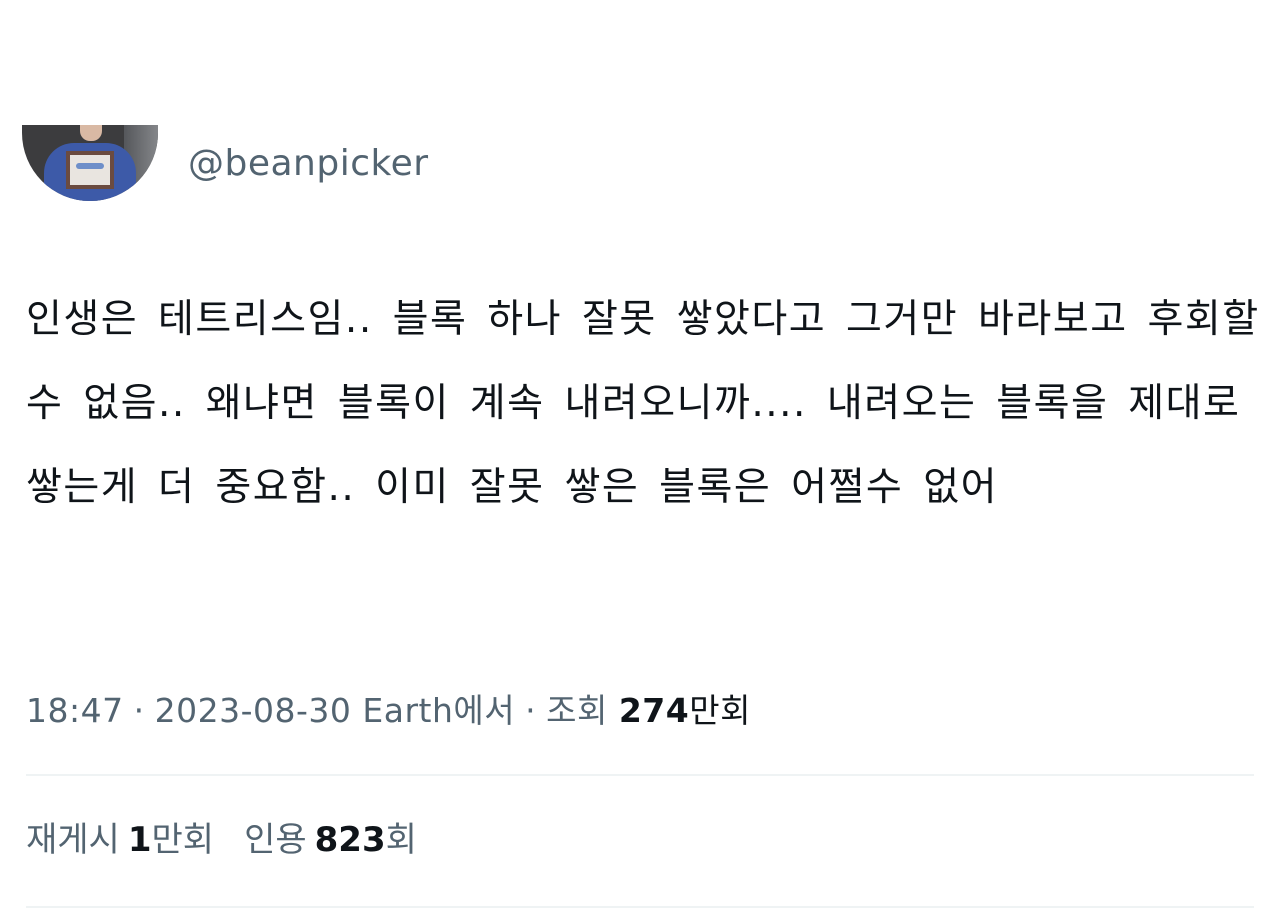 The image size is (1280, 924). I want to click on tweet-meta: 18:47 · 2023-08-30 Earth에서 · 조회 274만회, so click(388, 708).